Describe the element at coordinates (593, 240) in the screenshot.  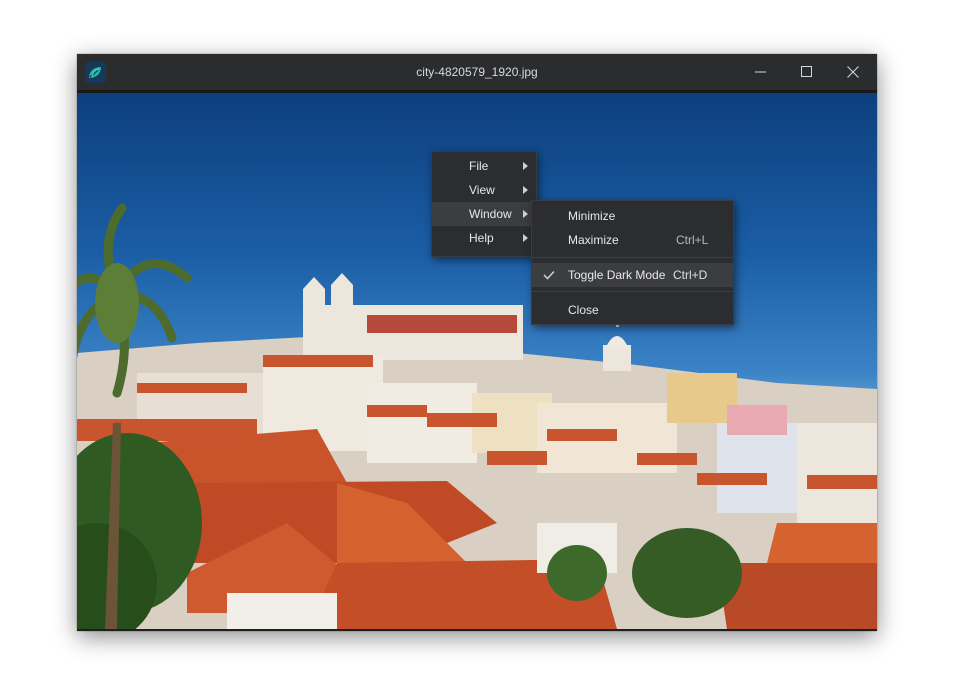
I see `submenu-item-label: Maximize` at that location.